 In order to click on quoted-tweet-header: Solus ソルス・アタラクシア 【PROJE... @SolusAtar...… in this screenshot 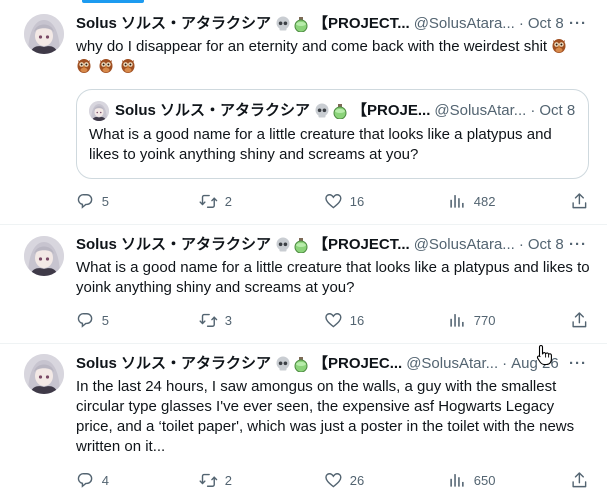, I will do `click(332, 111)`.